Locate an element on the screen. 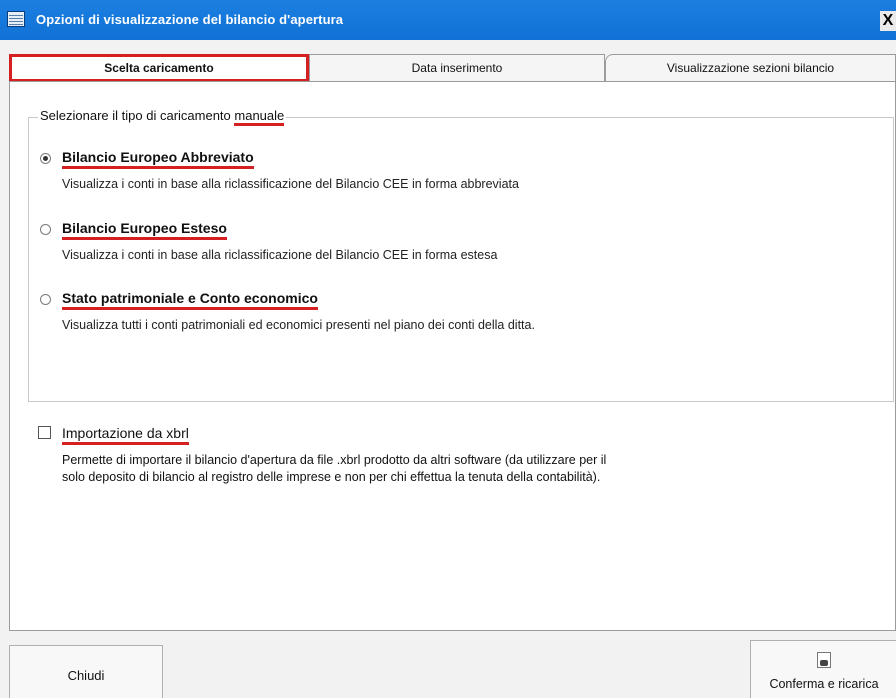 Image resolution: width=896 pixels, height=698 pixels. tab-scelta-caricamento: Scelta caricamento is located at coordinates (159, 68).